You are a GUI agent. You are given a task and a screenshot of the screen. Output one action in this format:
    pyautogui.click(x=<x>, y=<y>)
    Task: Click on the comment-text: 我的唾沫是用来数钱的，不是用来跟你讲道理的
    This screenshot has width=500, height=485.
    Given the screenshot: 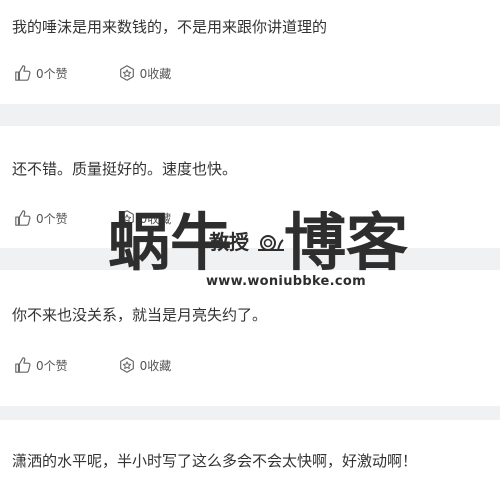 What is the action you would take?
    pyautogui.click(x=170, y=27)
    